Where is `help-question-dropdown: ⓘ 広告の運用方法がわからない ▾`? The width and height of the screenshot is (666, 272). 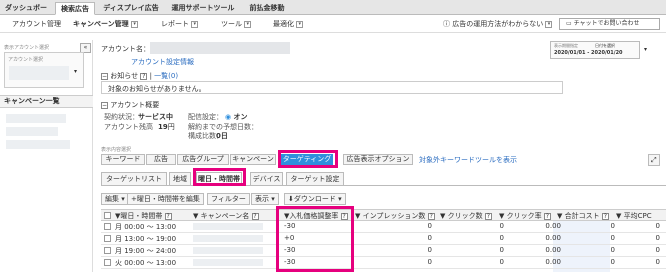
help-question-dropdown: ⓘ 広告の運用方法がわからない ▾ is located at coordinates (498, 24).